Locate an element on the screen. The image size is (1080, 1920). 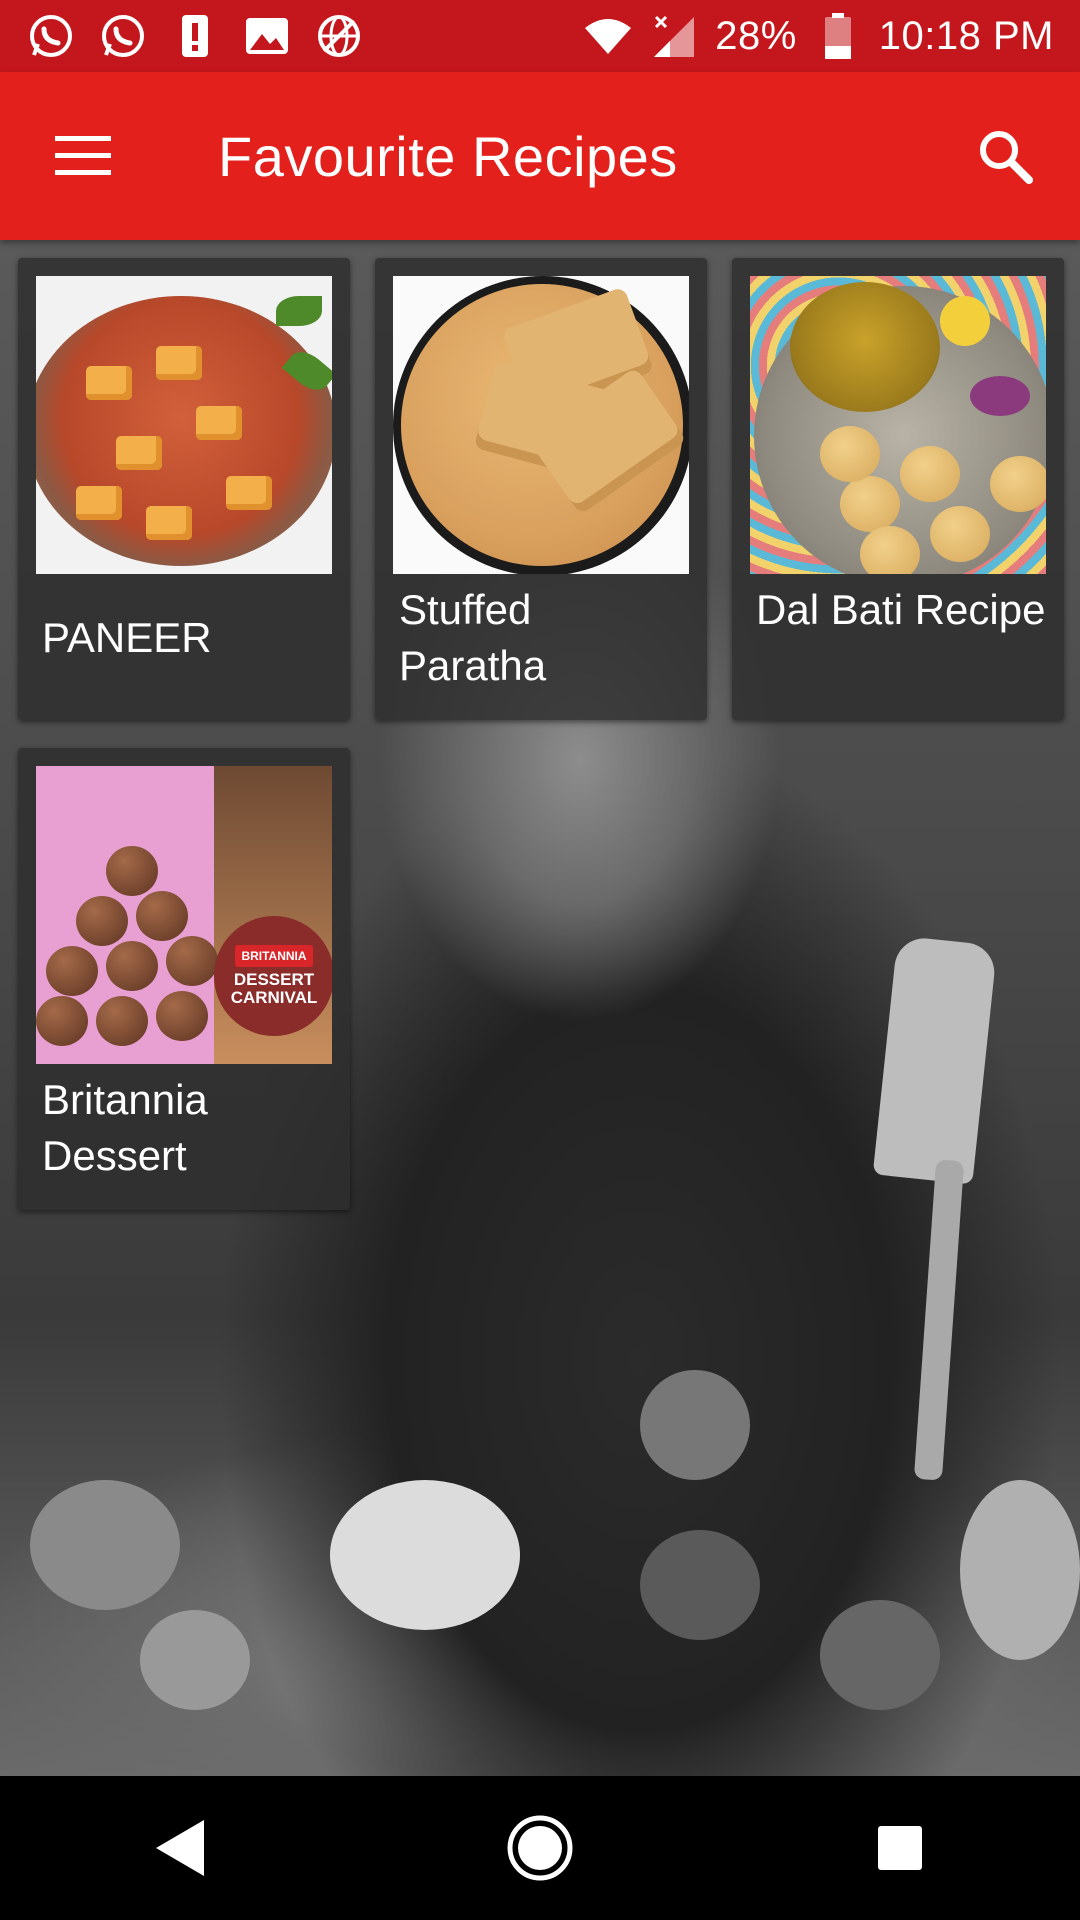
recipe-title: PANEER is located at coordinates (127, 637).